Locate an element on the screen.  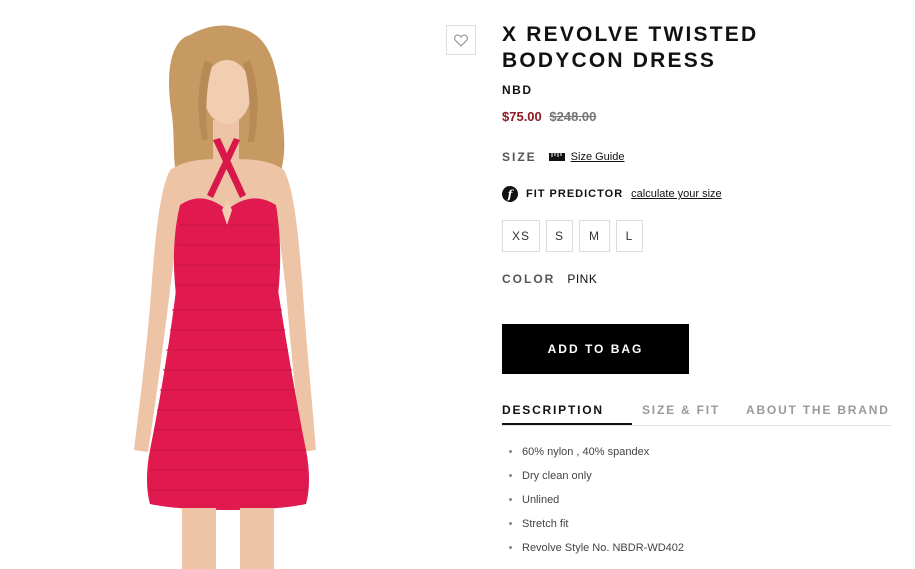
list-item: Revolve Style No. NBDR-WD402 is located at coordinates (712, 548).